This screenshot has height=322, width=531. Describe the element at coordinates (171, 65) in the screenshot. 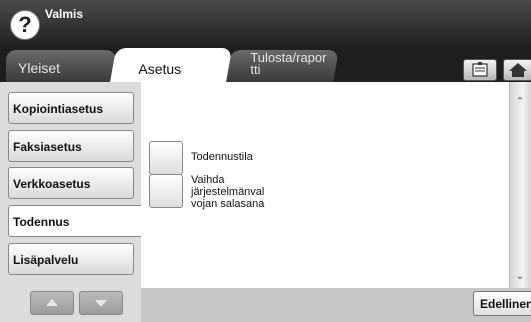

I see `tab-asetus: Asetus` at that location.